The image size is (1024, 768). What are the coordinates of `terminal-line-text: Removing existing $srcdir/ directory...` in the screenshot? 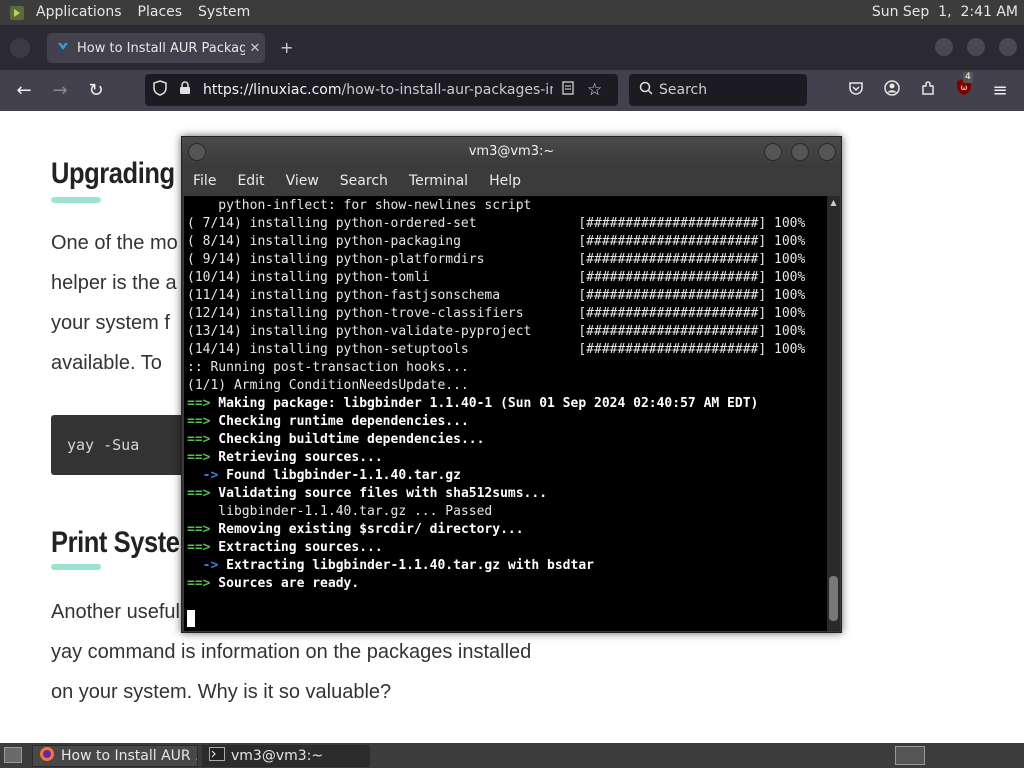 It's located at (367, 529).